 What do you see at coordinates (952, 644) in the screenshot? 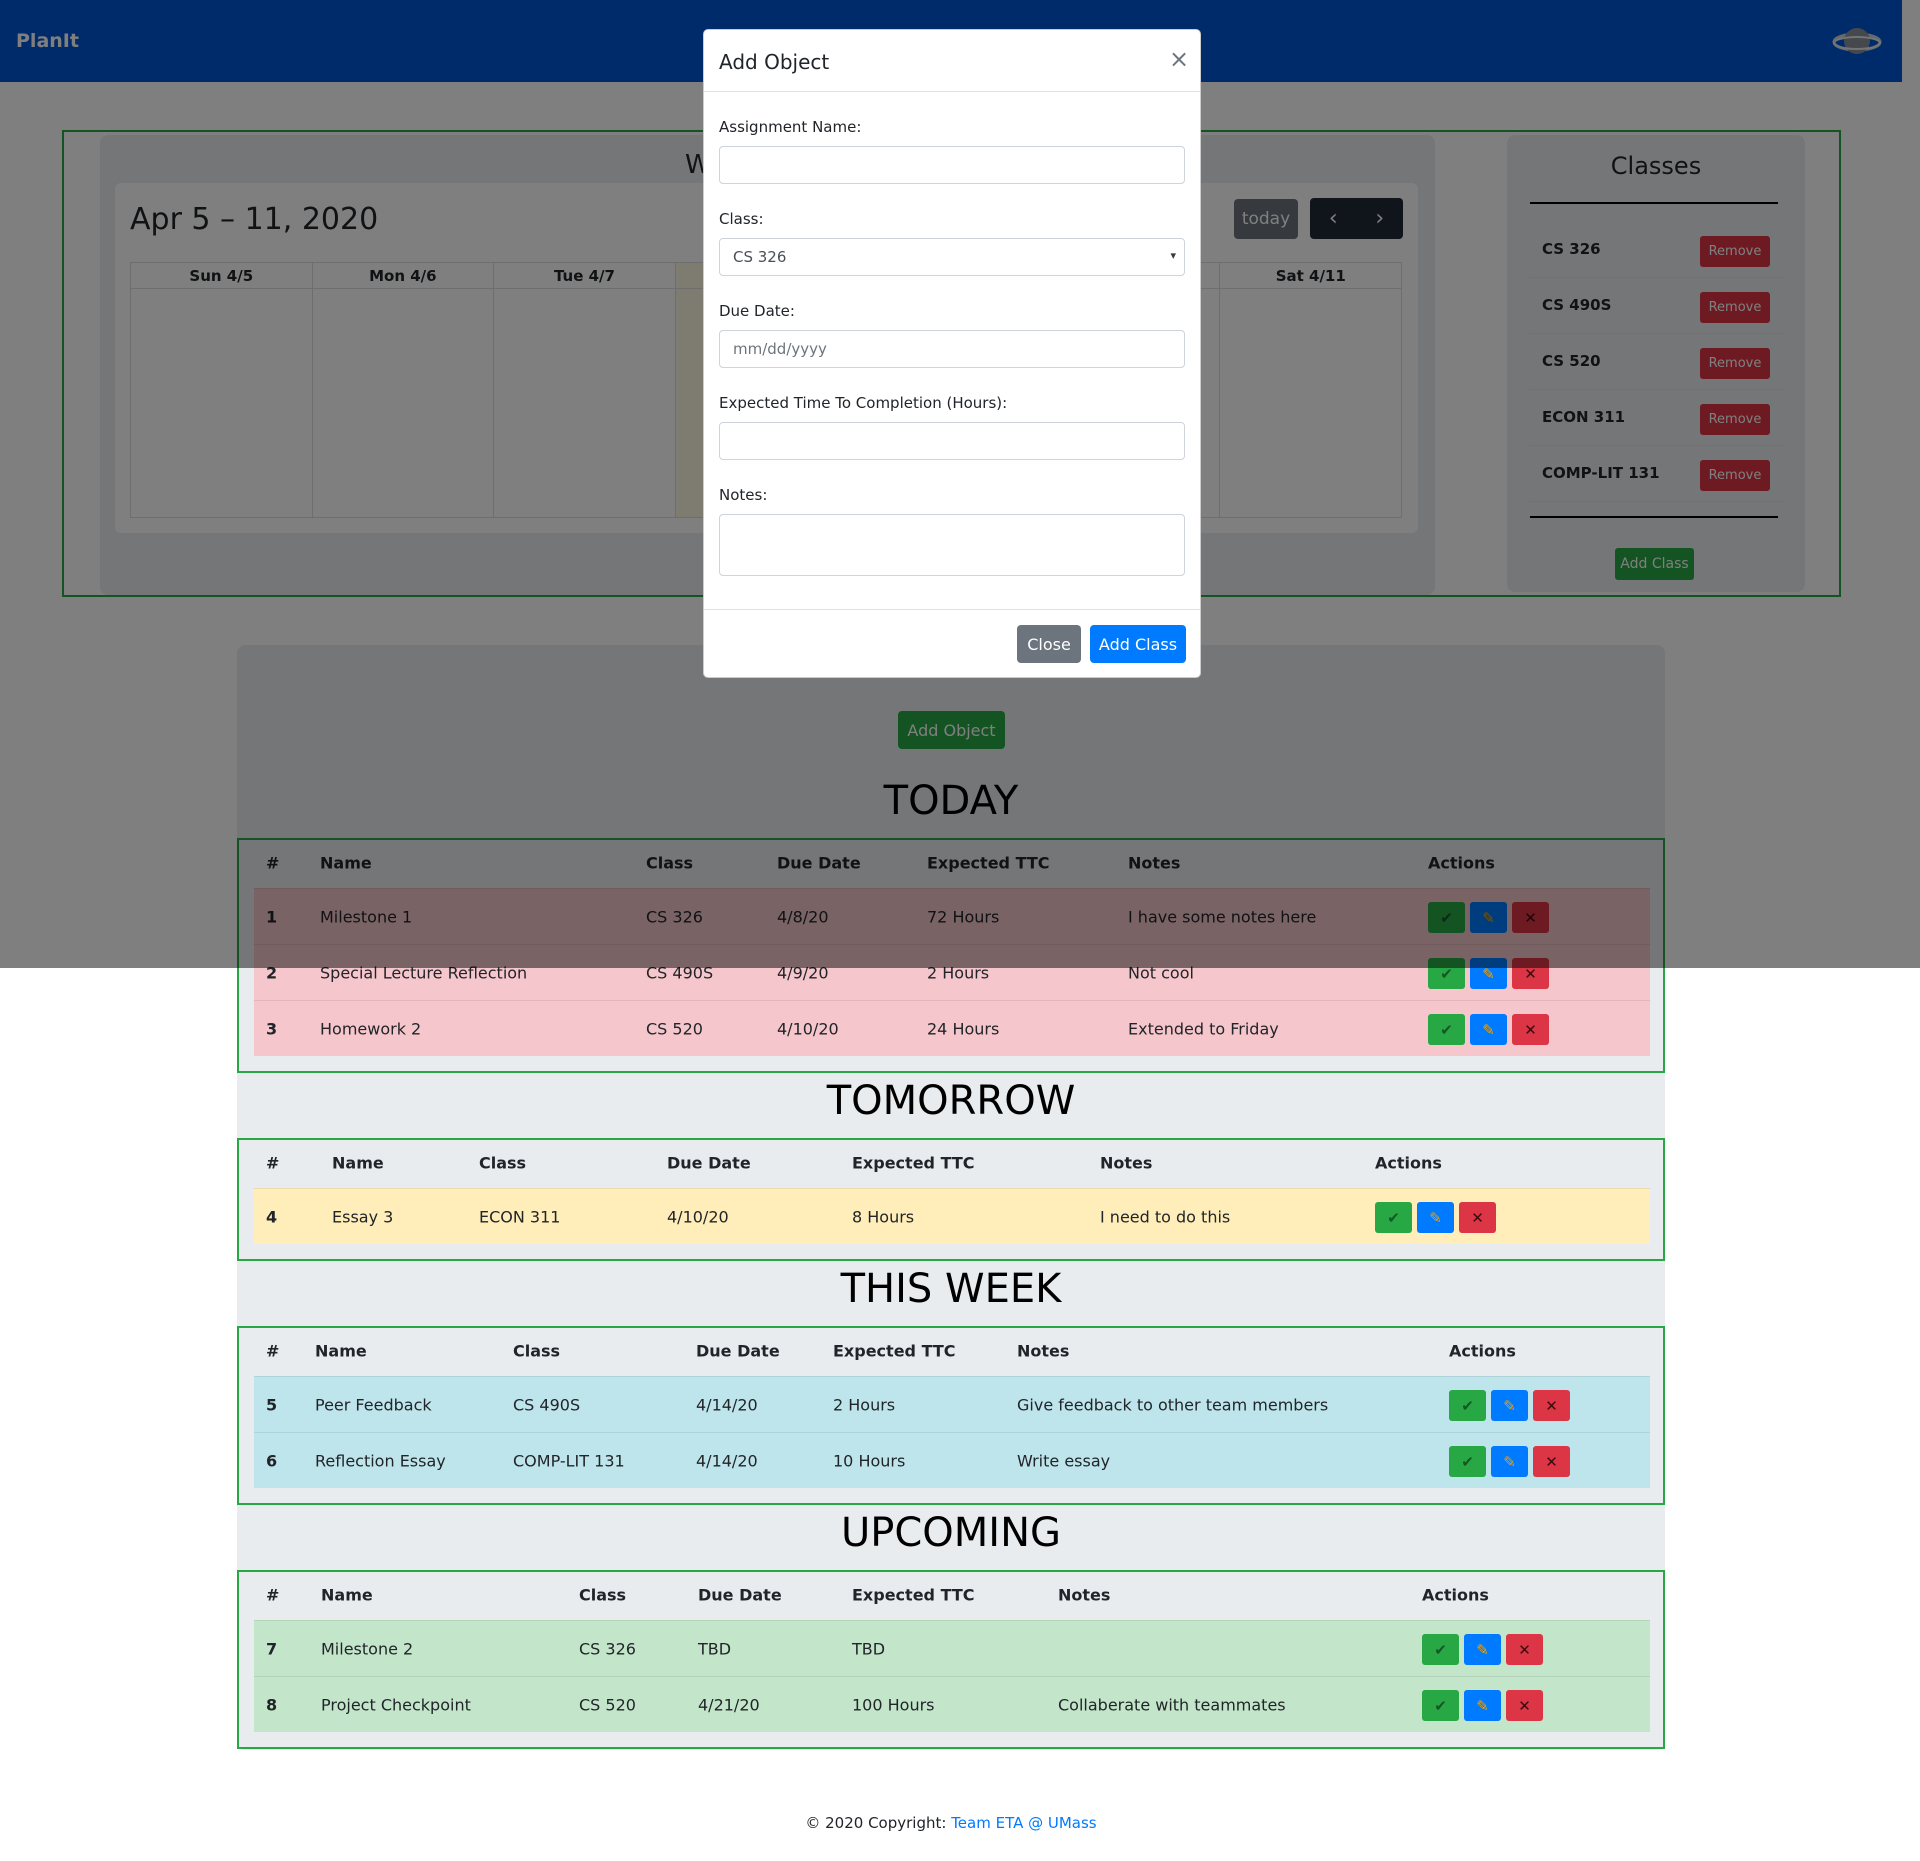
I see `modal-footer: Close Add Class` at bounding box center [952, 644].